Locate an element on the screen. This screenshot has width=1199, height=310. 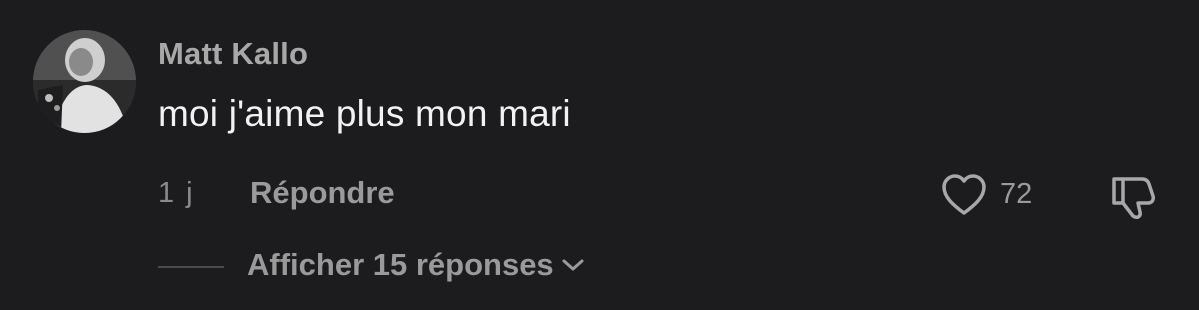
replies-divider is located at coordinates (191, 267).